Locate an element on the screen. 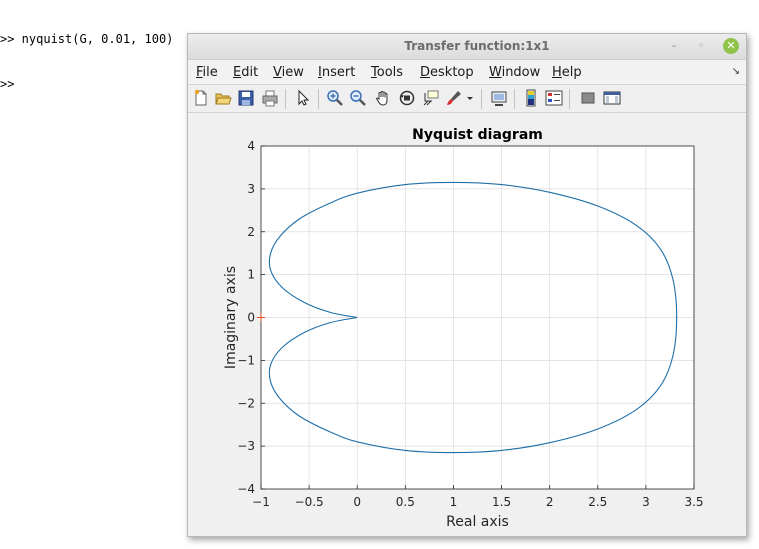 The image size is (759, 549). y-tick-label: 0 is located at coordinates (251, 318).